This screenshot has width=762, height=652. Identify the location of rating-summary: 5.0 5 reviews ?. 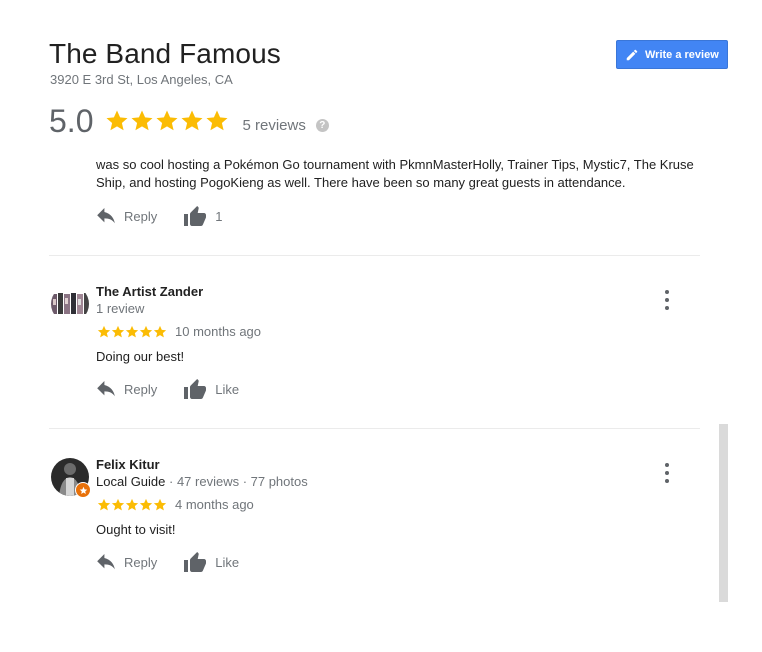
(189, 121).